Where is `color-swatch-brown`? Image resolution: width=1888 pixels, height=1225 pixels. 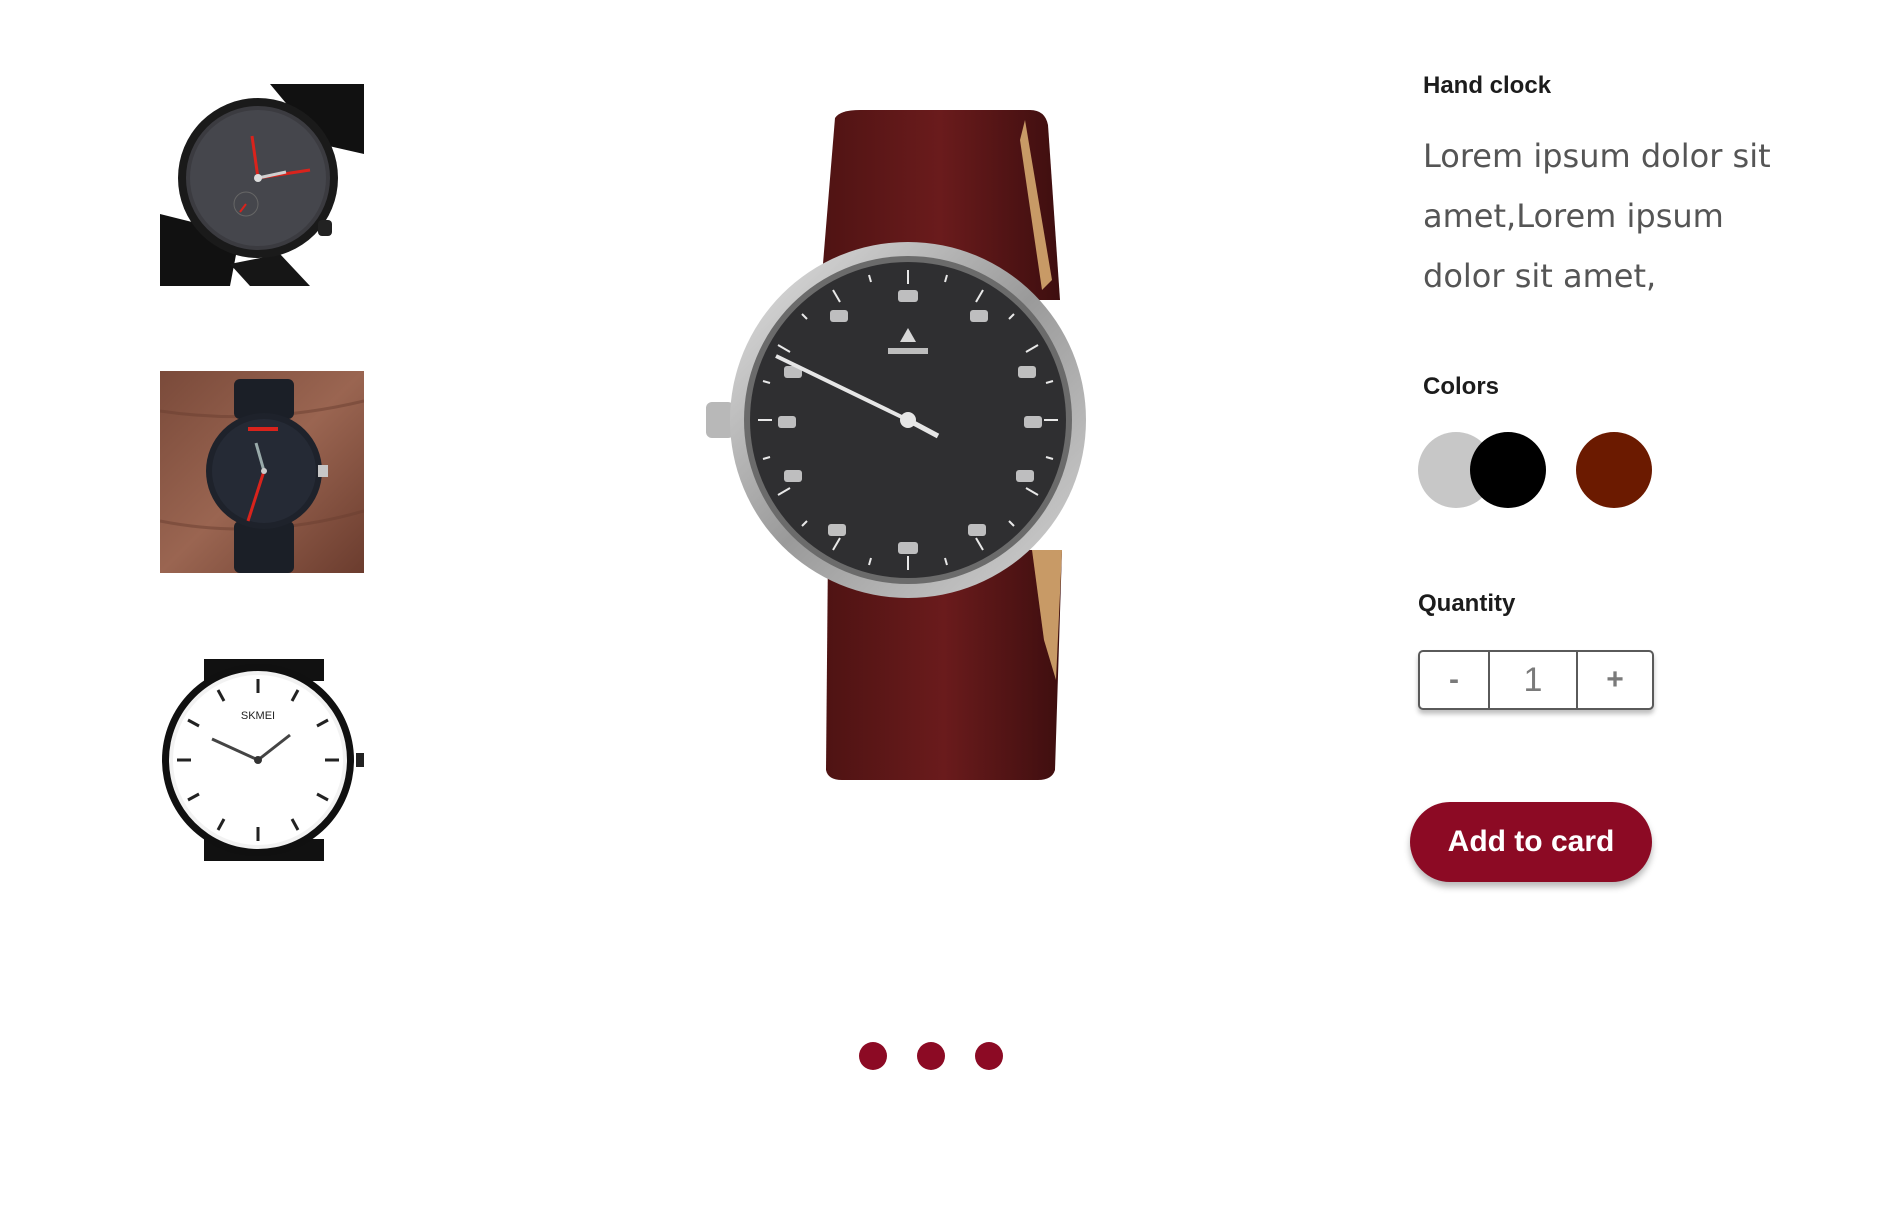 color-swatch-brown is located at coordinates (1614, 470).